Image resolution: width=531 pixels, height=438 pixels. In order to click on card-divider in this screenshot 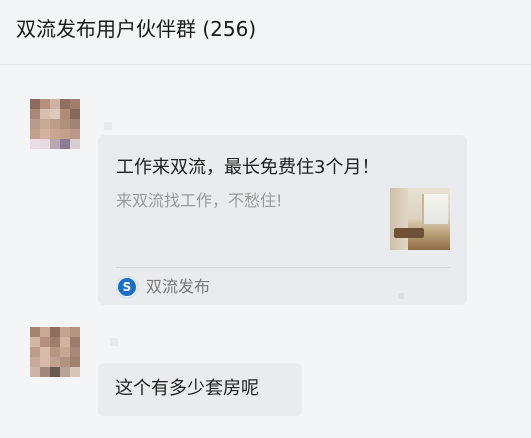, I will do `click(283, 267)`.